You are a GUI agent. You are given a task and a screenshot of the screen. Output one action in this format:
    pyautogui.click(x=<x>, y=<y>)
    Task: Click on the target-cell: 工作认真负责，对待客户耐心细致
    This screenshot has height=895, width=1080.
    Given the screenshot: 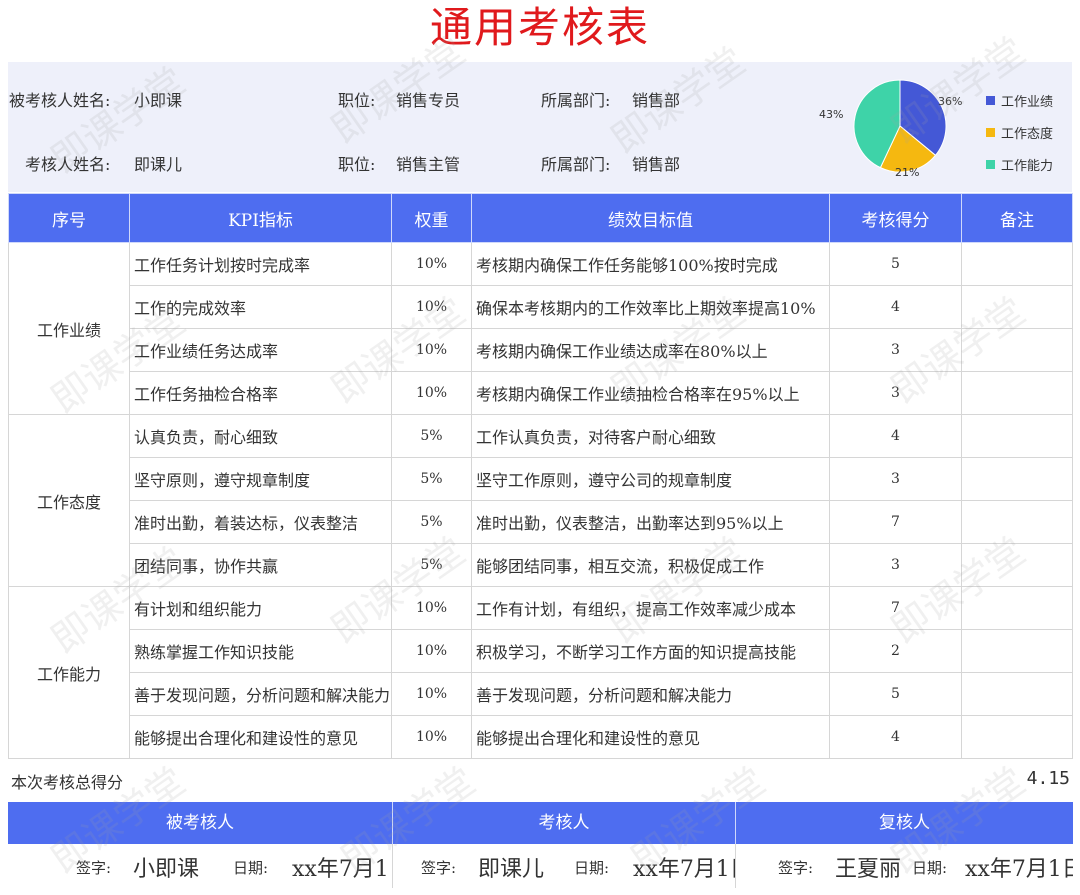 What is the action you would take?
    pyautogui.click(x=650, y=436)
    